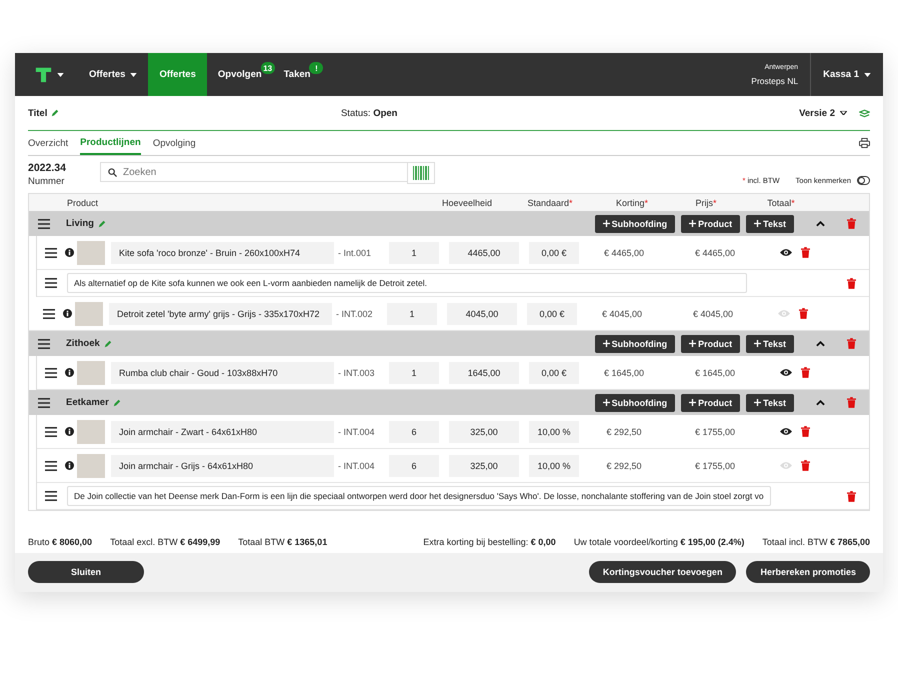 Image resolution: width=898 pixels, height=673 pixels. Describe the element at coordinates (55, 113) in the screenshot. I see `pencil-icon` at that location.